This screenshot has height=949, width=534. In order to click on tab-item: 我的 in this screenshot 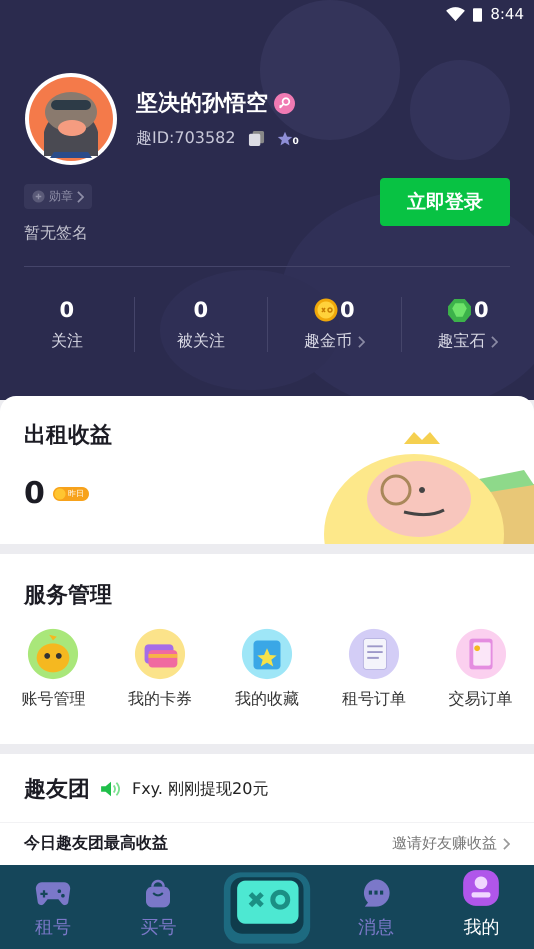, I will do `click(481, 908)`.